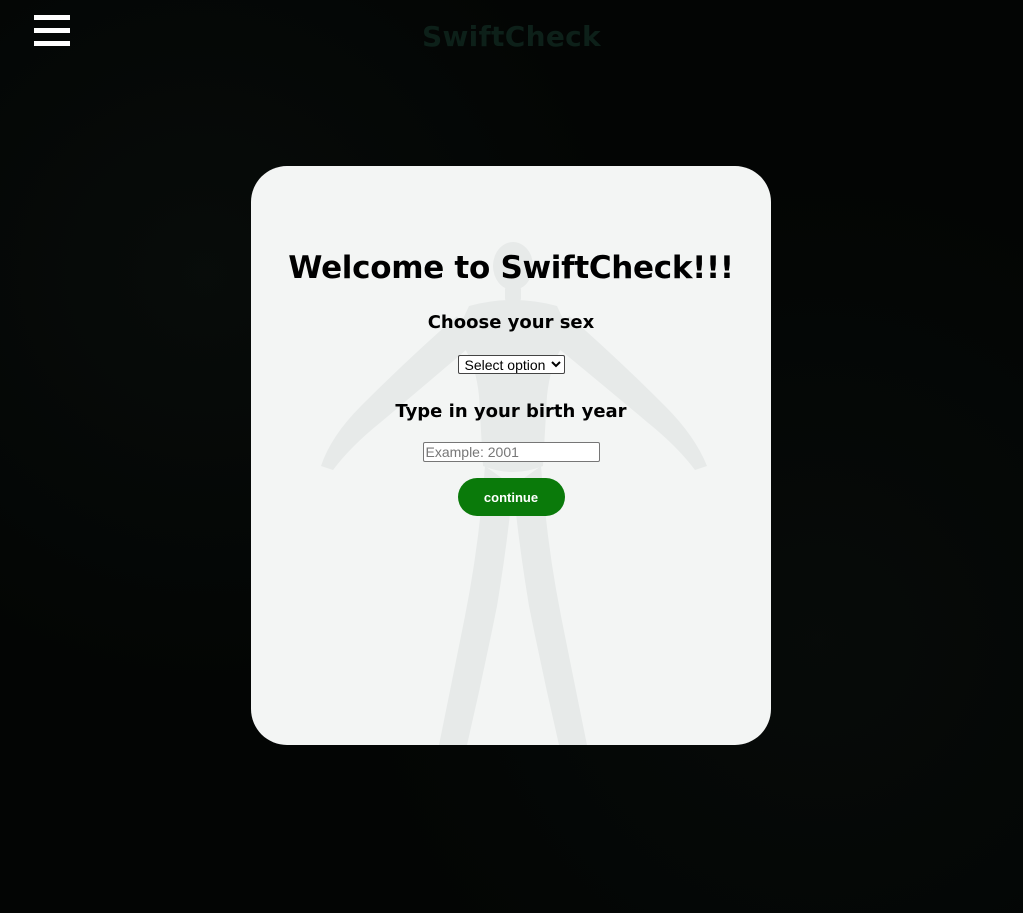 Image resolution: width=1023 pixels, height=913 pixels. Describe the element at coordinates (511, 322) in the screenshot. I see `sex-label: Choose your sex` at that location.